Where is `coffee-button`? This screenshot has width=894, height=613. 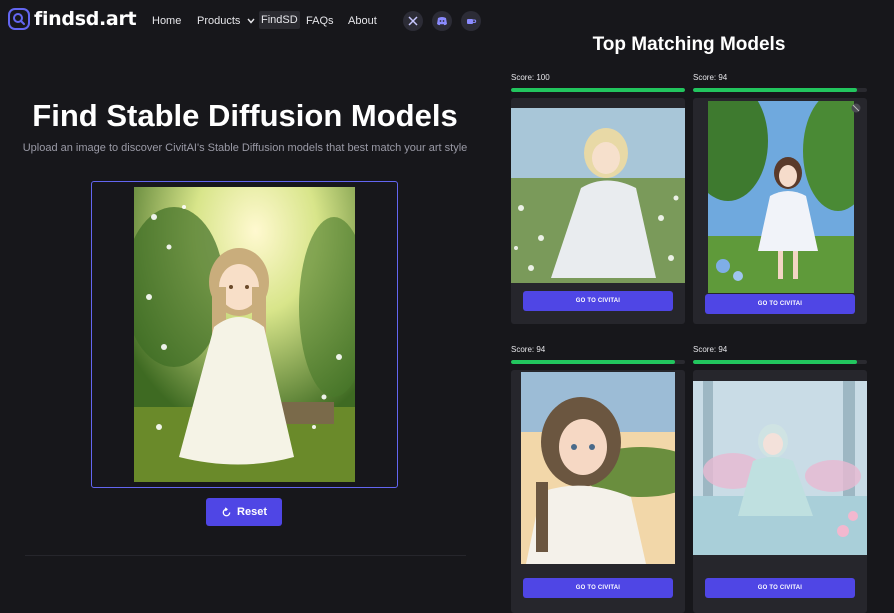
coffee-button is located at coordinates (471, 21).